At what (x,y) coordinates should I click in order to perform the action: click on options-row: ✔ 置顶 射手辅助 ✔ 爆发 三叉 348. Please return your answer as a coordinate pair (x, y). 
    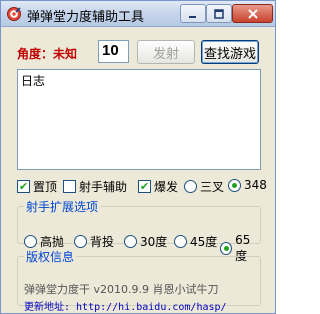
    Looking at the image, I should click on (138, 186).